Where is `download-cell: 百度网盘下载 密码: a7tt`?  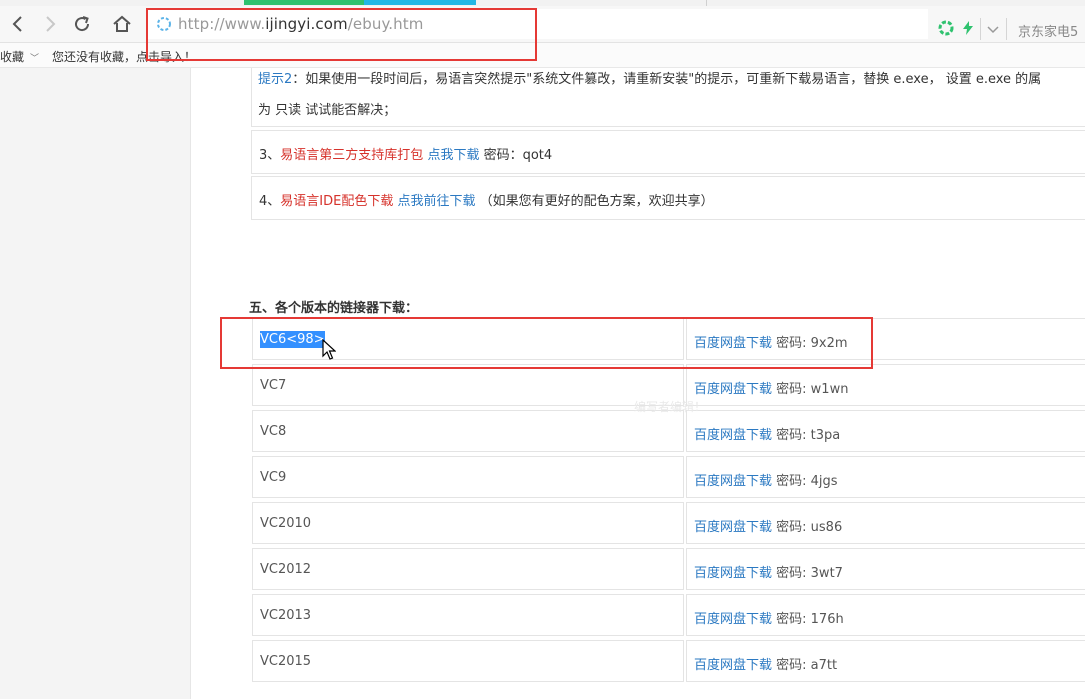 download-cell: 百度网盘下载 密码: a7tt is located at coordinates (885, 661).